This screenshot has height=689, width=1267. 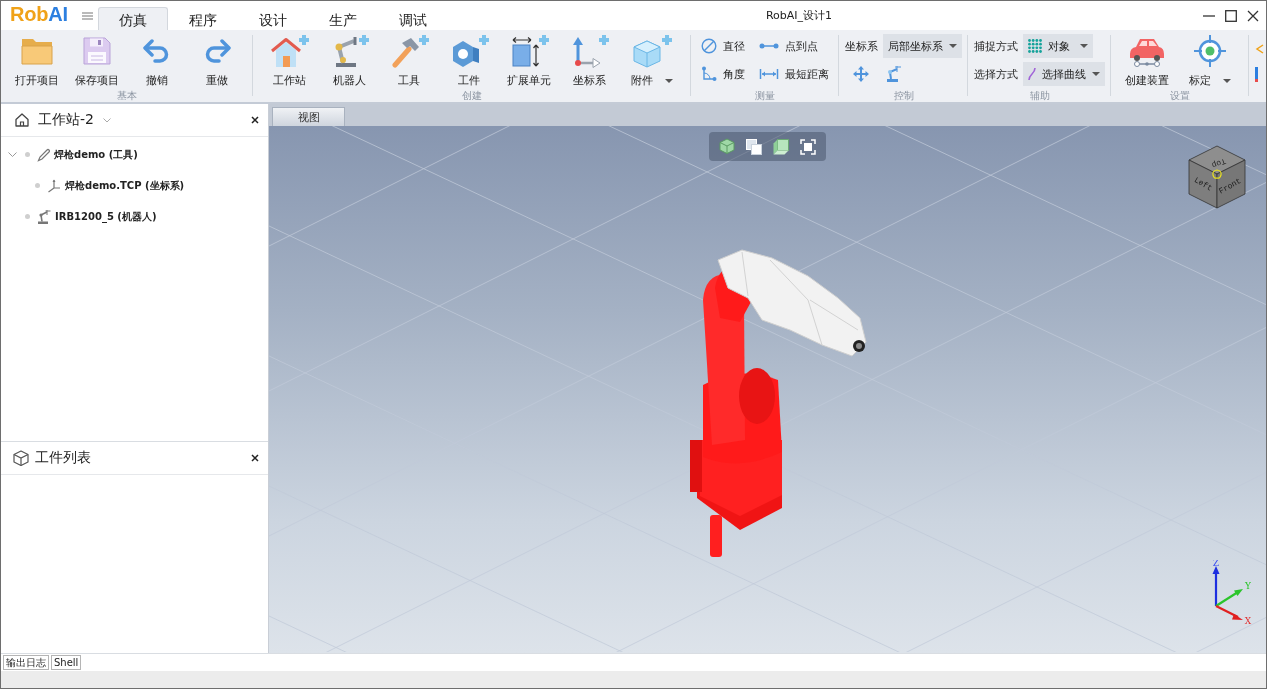 What do you see at coordinates (1216, 564) in the screenshot?
I see `axis-label: Z` at bounding box center [1216, 564].